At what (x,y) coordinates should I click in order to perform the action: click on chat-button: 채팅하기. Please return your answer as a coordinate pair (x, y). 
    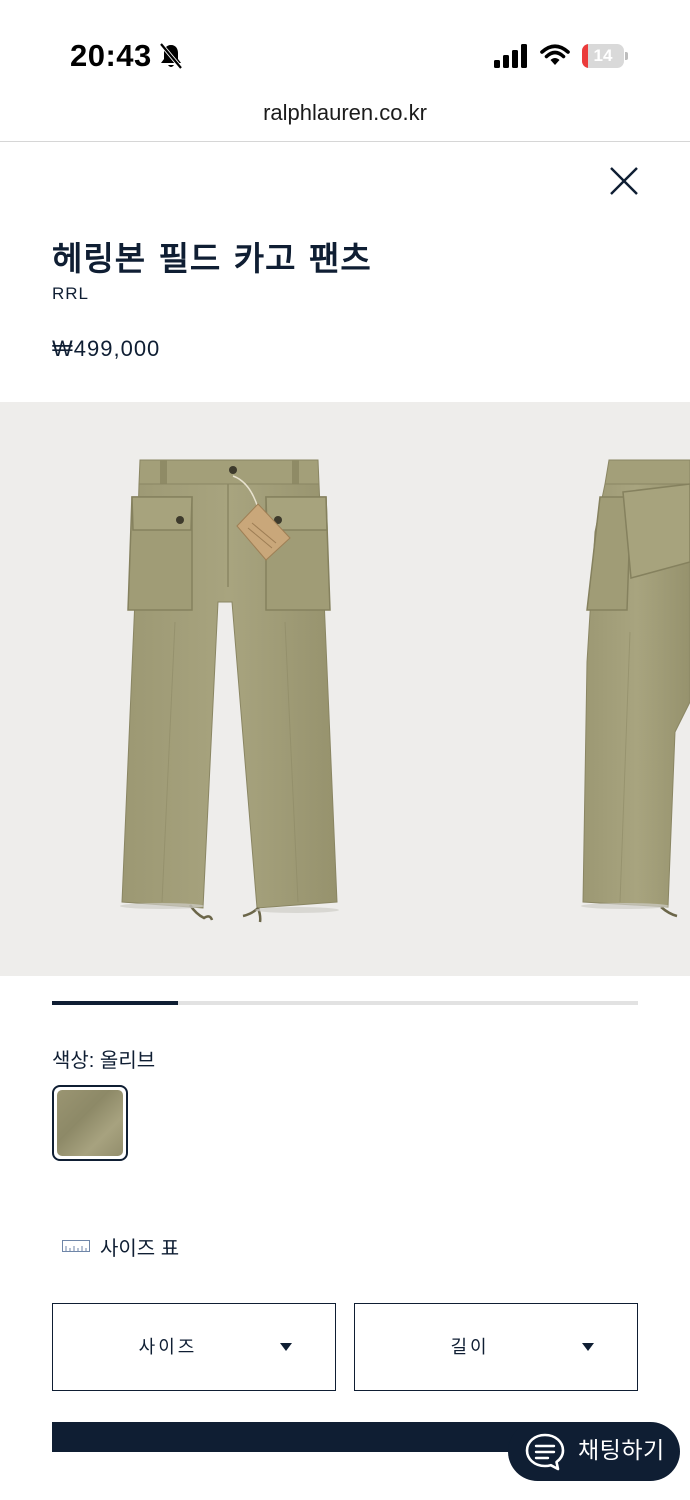
    Looking at the image, I should click on (594, 1451).